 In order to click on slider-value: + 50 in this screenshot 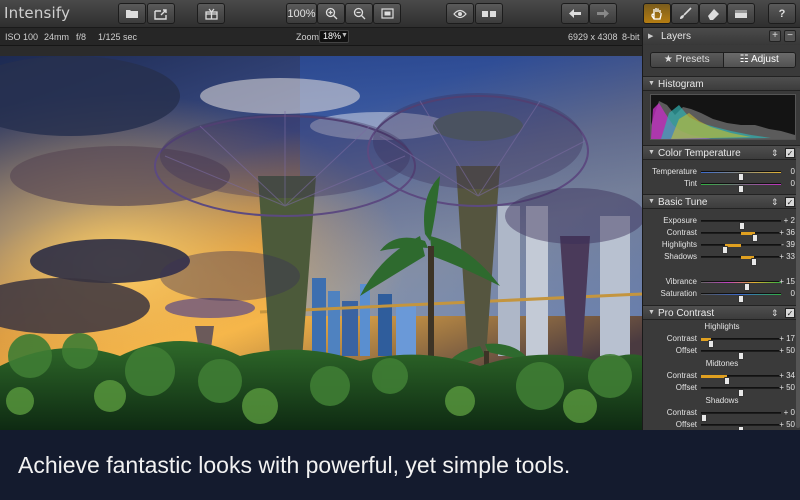, I will do `click(787, 424)`.